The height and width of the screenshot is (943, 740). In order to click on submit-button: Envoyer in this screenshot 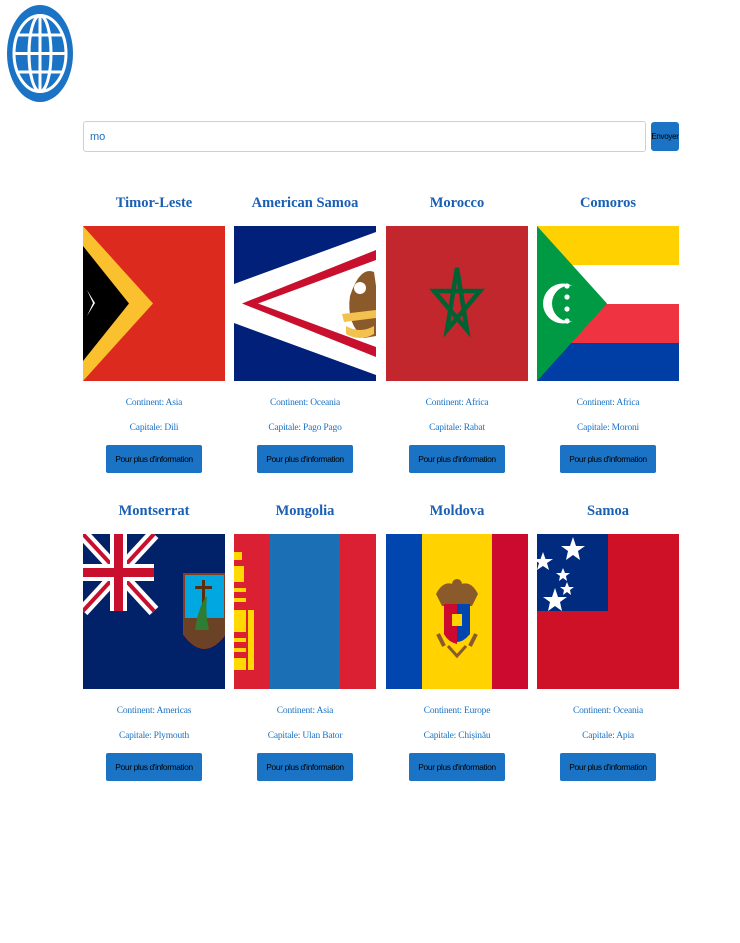, I will do `click(665, 136)`.